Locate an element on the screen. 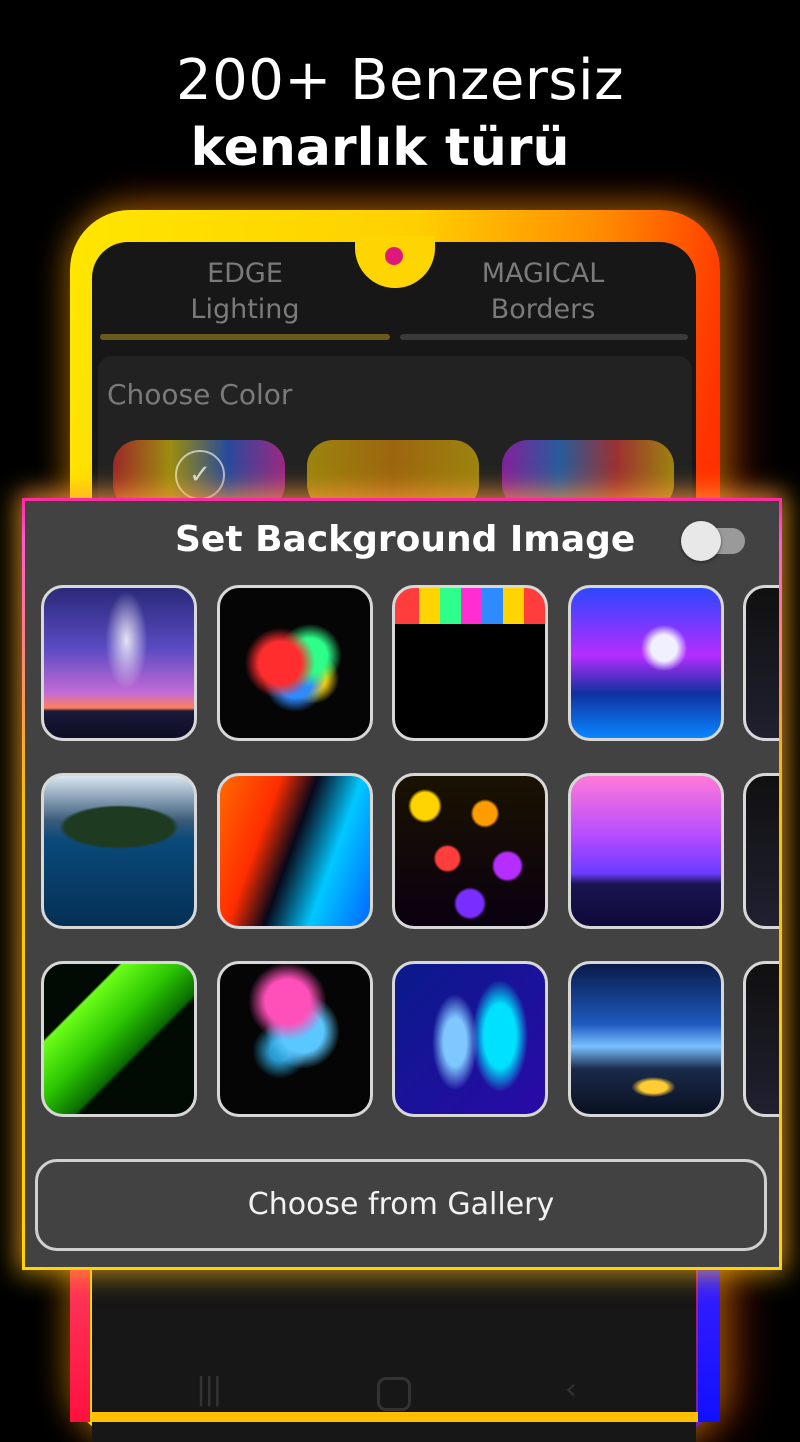 This screenshot has height=1442, width=800. back-icon: ‹ is located at coordinates (571, 1389).